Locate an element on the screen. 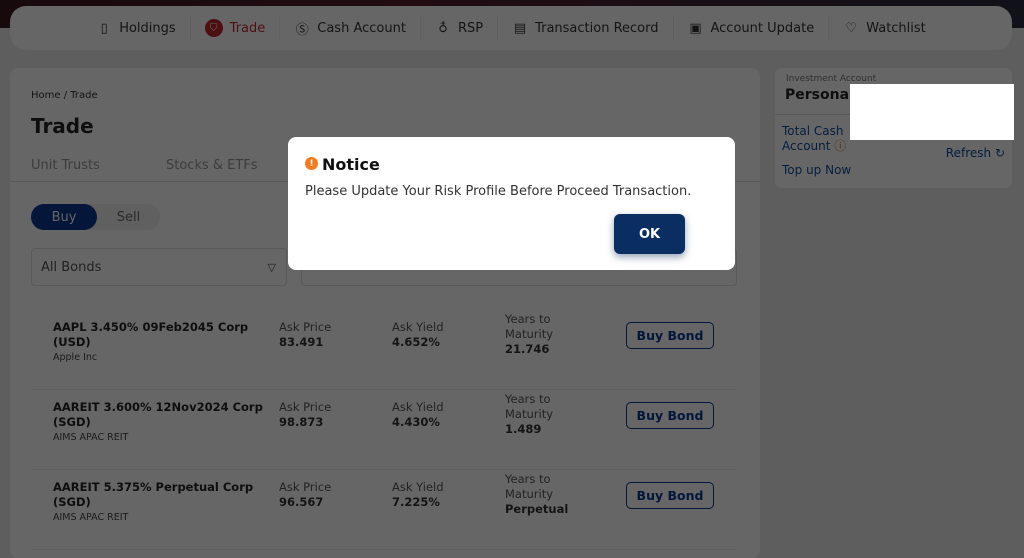 This screenshot has width=1024, height=558. warning-icon: ! is located at coordinates (311, 163).